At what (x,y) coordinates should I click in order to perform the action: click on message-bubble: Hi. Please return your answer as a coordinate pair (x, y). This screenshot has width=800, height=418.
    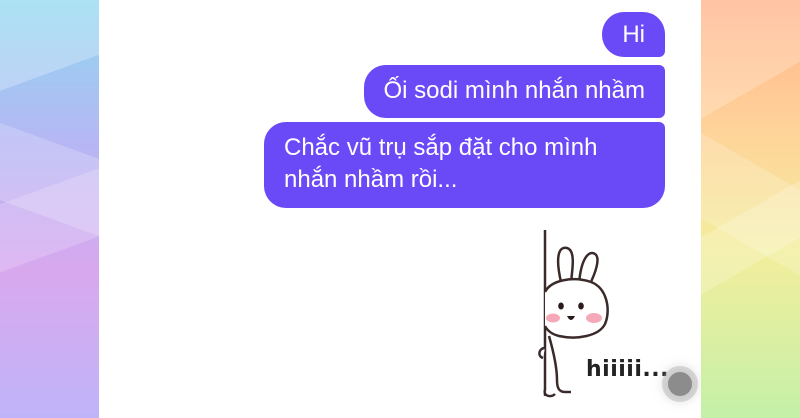
    Looking at the image, I should click on (633, 34).